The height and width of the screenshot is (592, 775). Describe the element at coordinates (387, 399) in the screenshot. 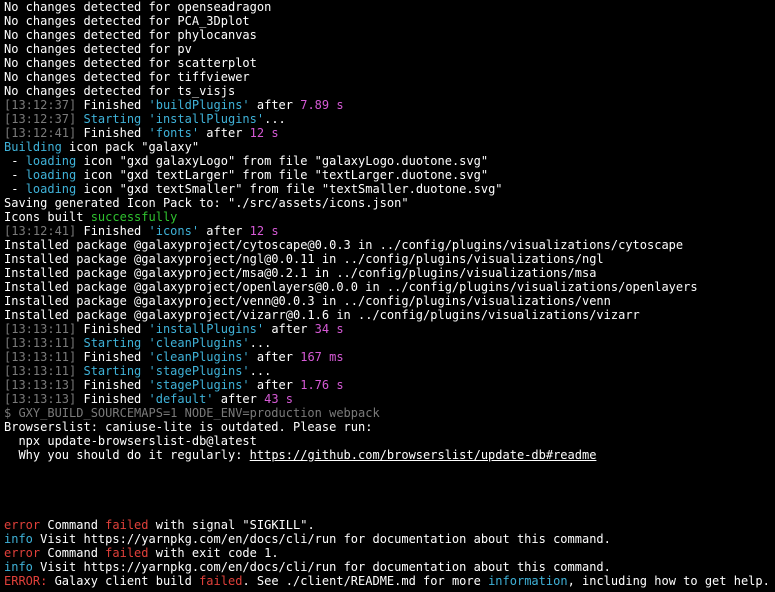

I see `terminal-line: [13:13:13] Finished 'default' after 43 s` at that location.